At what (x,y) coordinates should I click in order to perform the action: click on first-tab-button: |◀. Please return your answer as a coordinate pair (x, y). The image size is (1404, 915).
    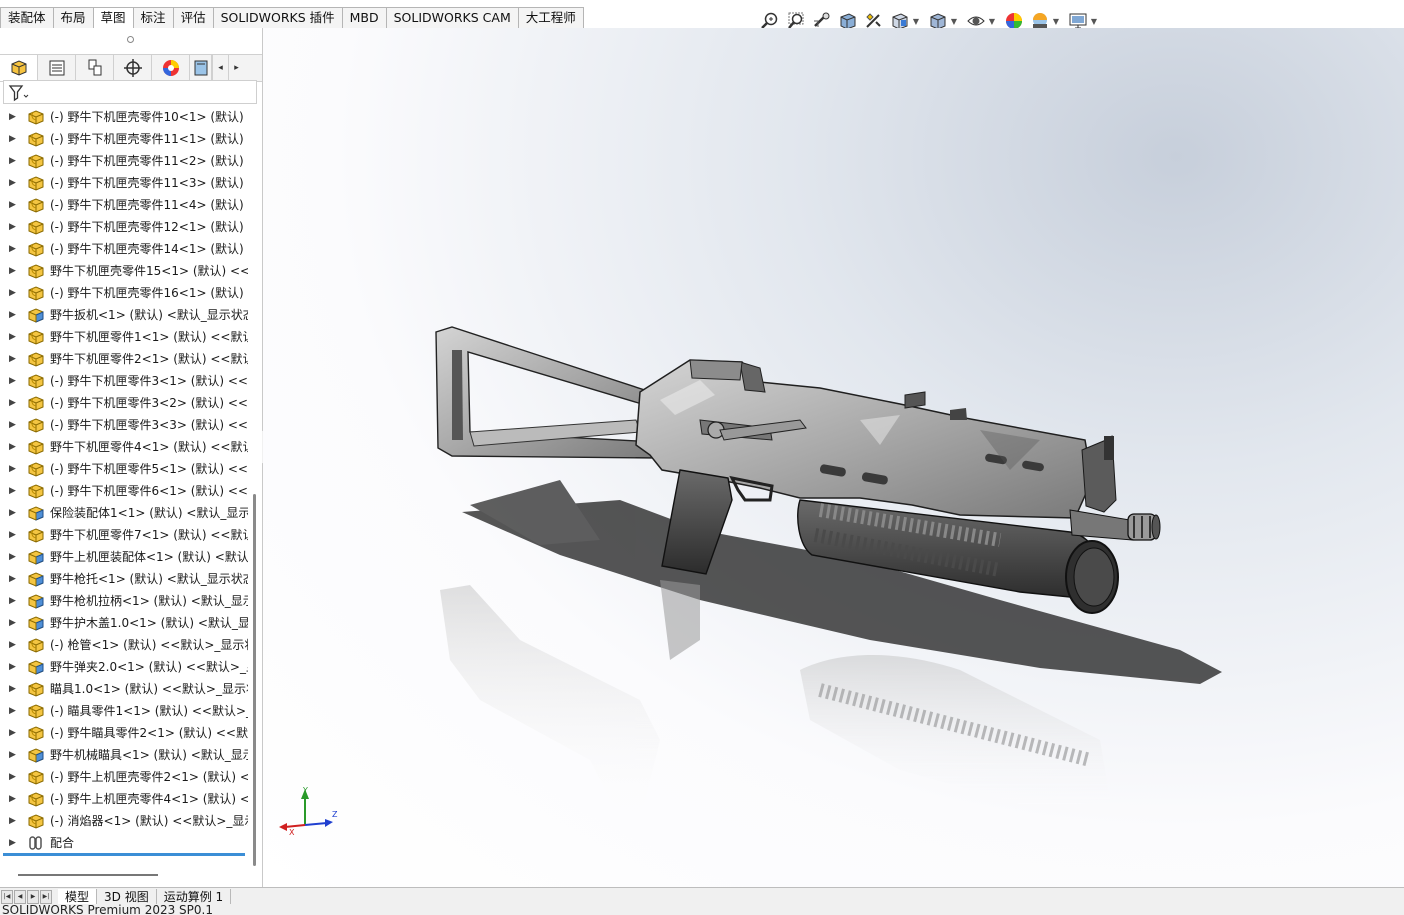
    Looking at the image, I should click on (7, 896).